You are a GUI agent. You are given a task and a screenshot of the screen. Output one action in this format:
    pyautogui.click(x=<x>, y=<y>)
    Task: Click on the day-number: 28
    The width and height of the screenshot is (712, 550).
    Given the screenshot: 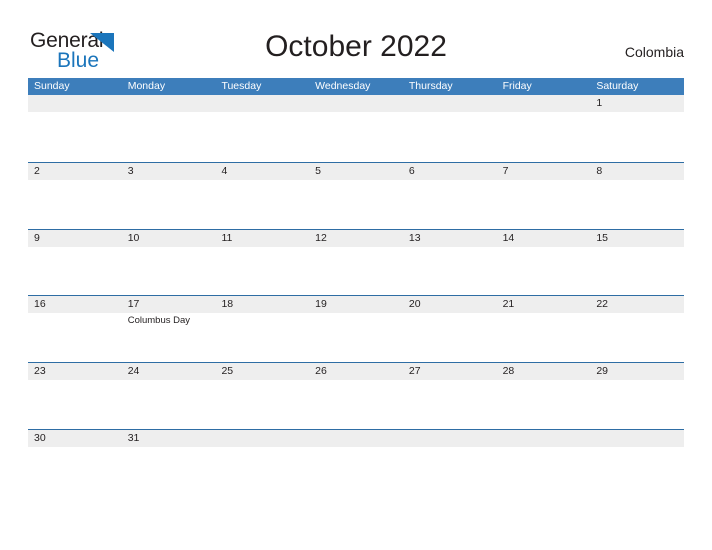 What is the action you would take?
    pyautogui.click(x=544, y=371)
    